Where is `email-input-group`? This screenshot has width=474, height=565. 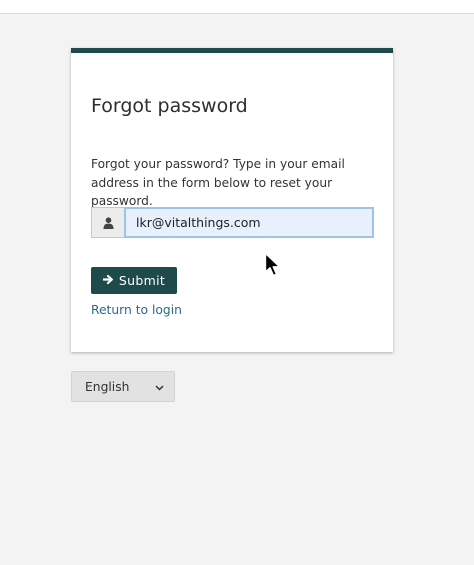 email-input-group is located at coordinates (232, 222).